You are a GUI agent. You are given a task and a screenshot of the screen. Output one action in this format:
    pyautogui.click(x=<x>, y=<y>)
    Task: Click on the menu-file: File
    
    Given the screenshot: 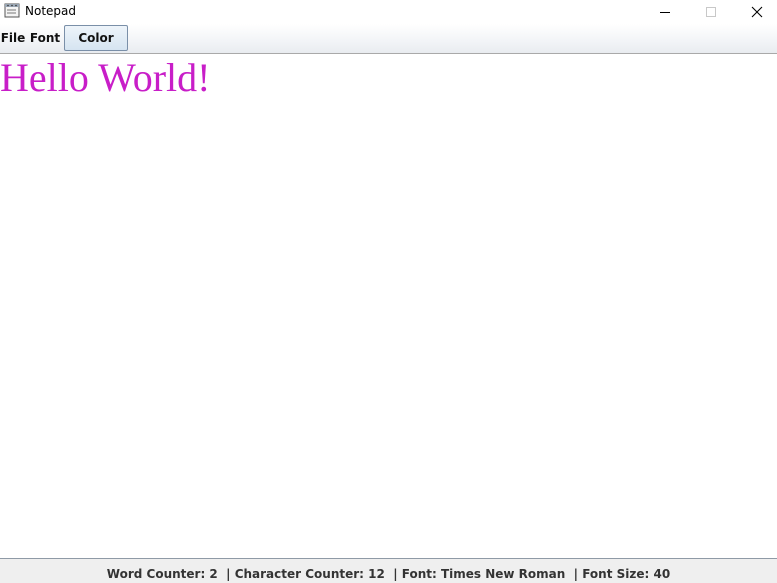 What is the action you would take?
    pyautogui.click(x=13, y=38)
    